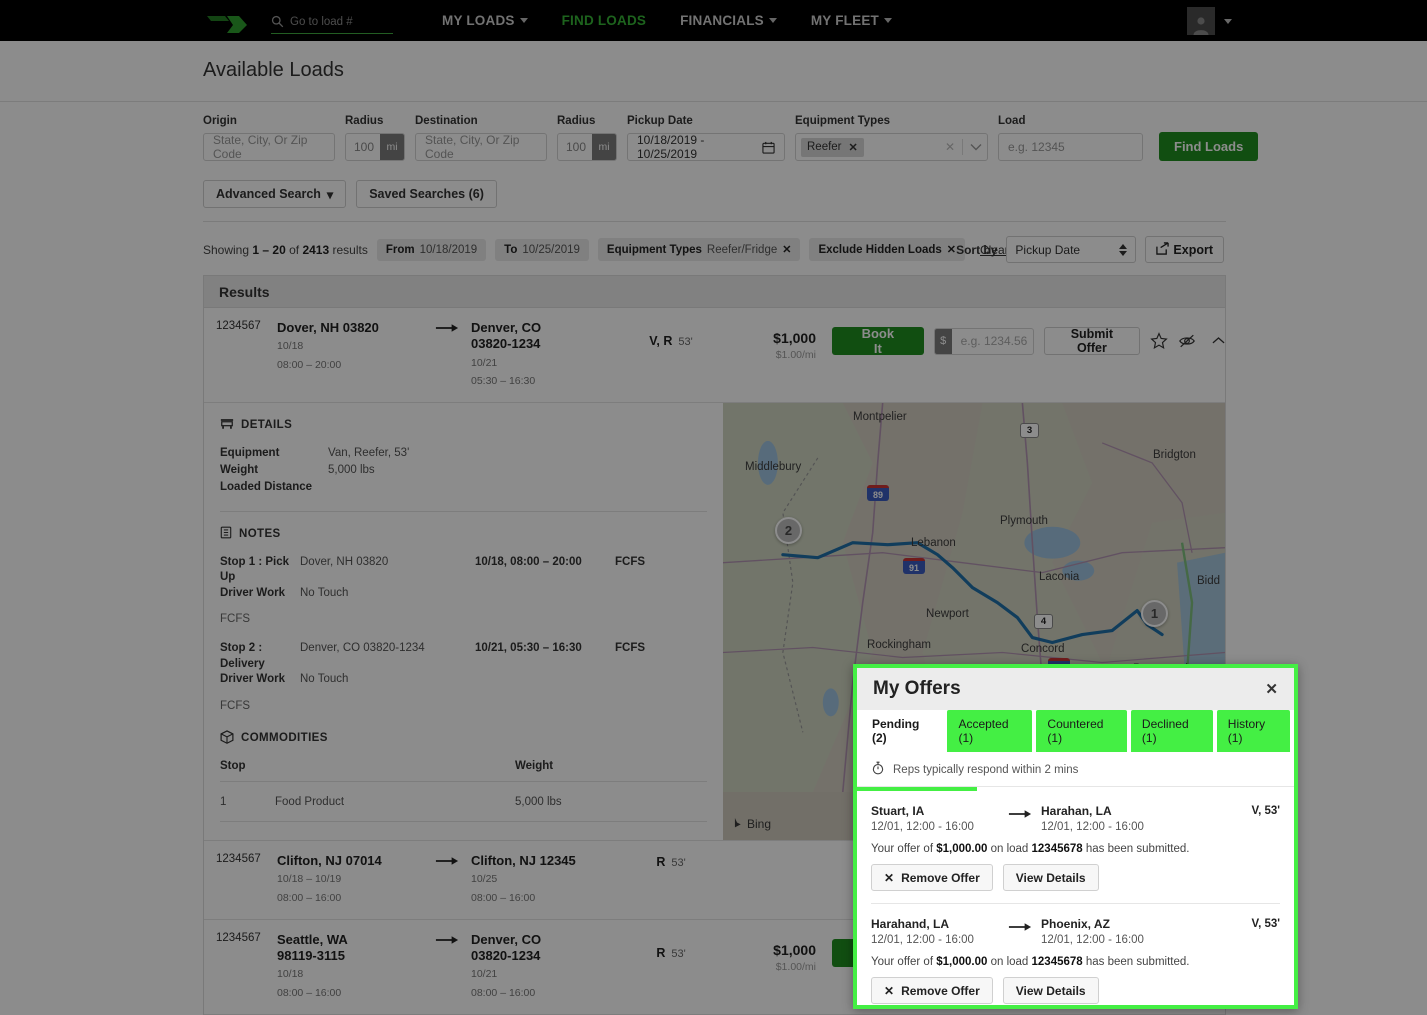  I want to click on tab-pending: Pending (2), so click(902, 731).